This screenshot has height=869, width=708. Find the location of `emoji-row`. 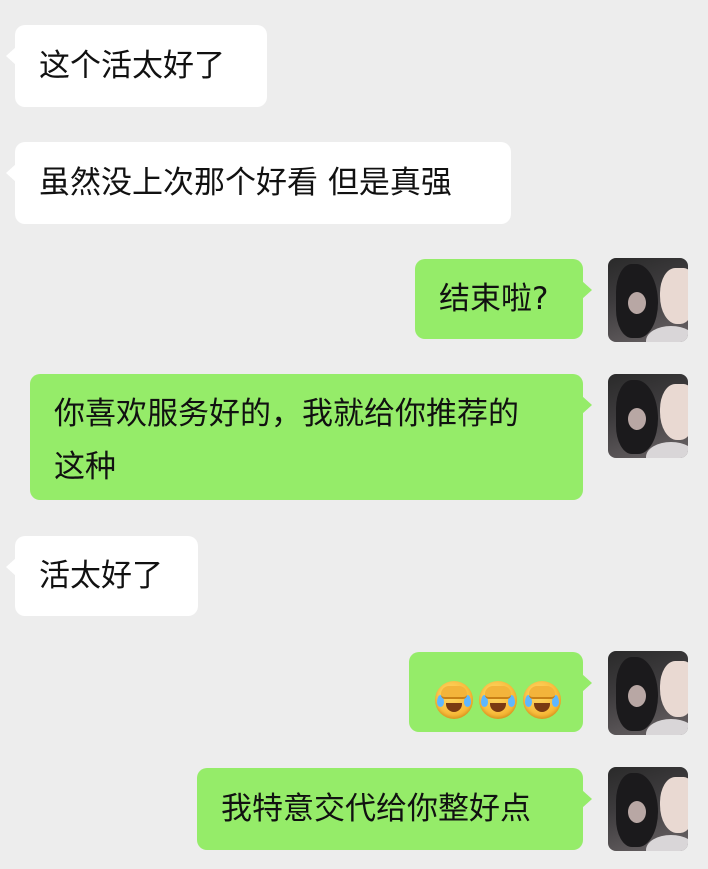

emoji-row is located at coordinates (498, 699).